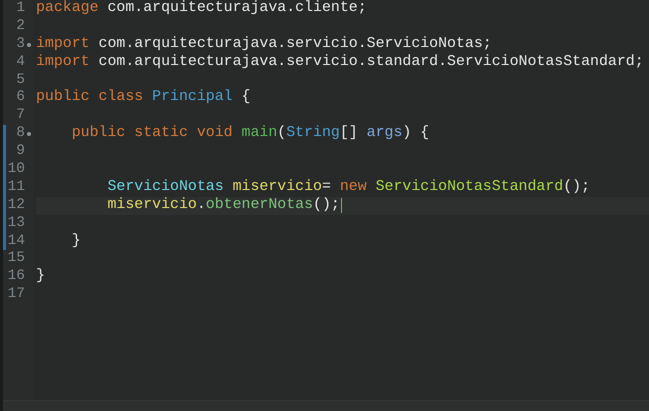 The width and height of the screenshot is (649, 411). What do you see at coordinates (20, 134) in the screenshot?
I see `line-number: 8` at bounding box center [20, 134].